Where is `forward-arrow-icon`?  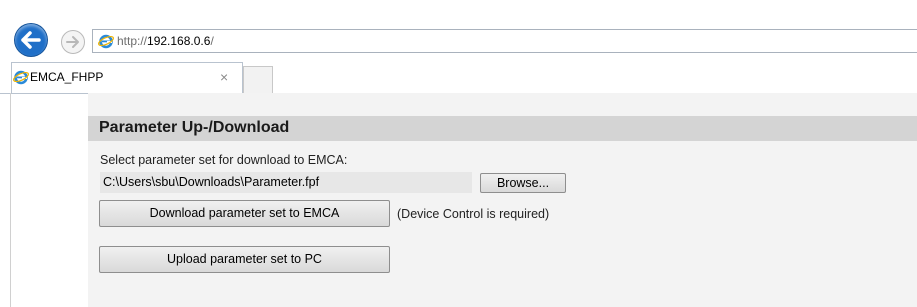
forward-arrow-icon is located at coordinates (72, 42).